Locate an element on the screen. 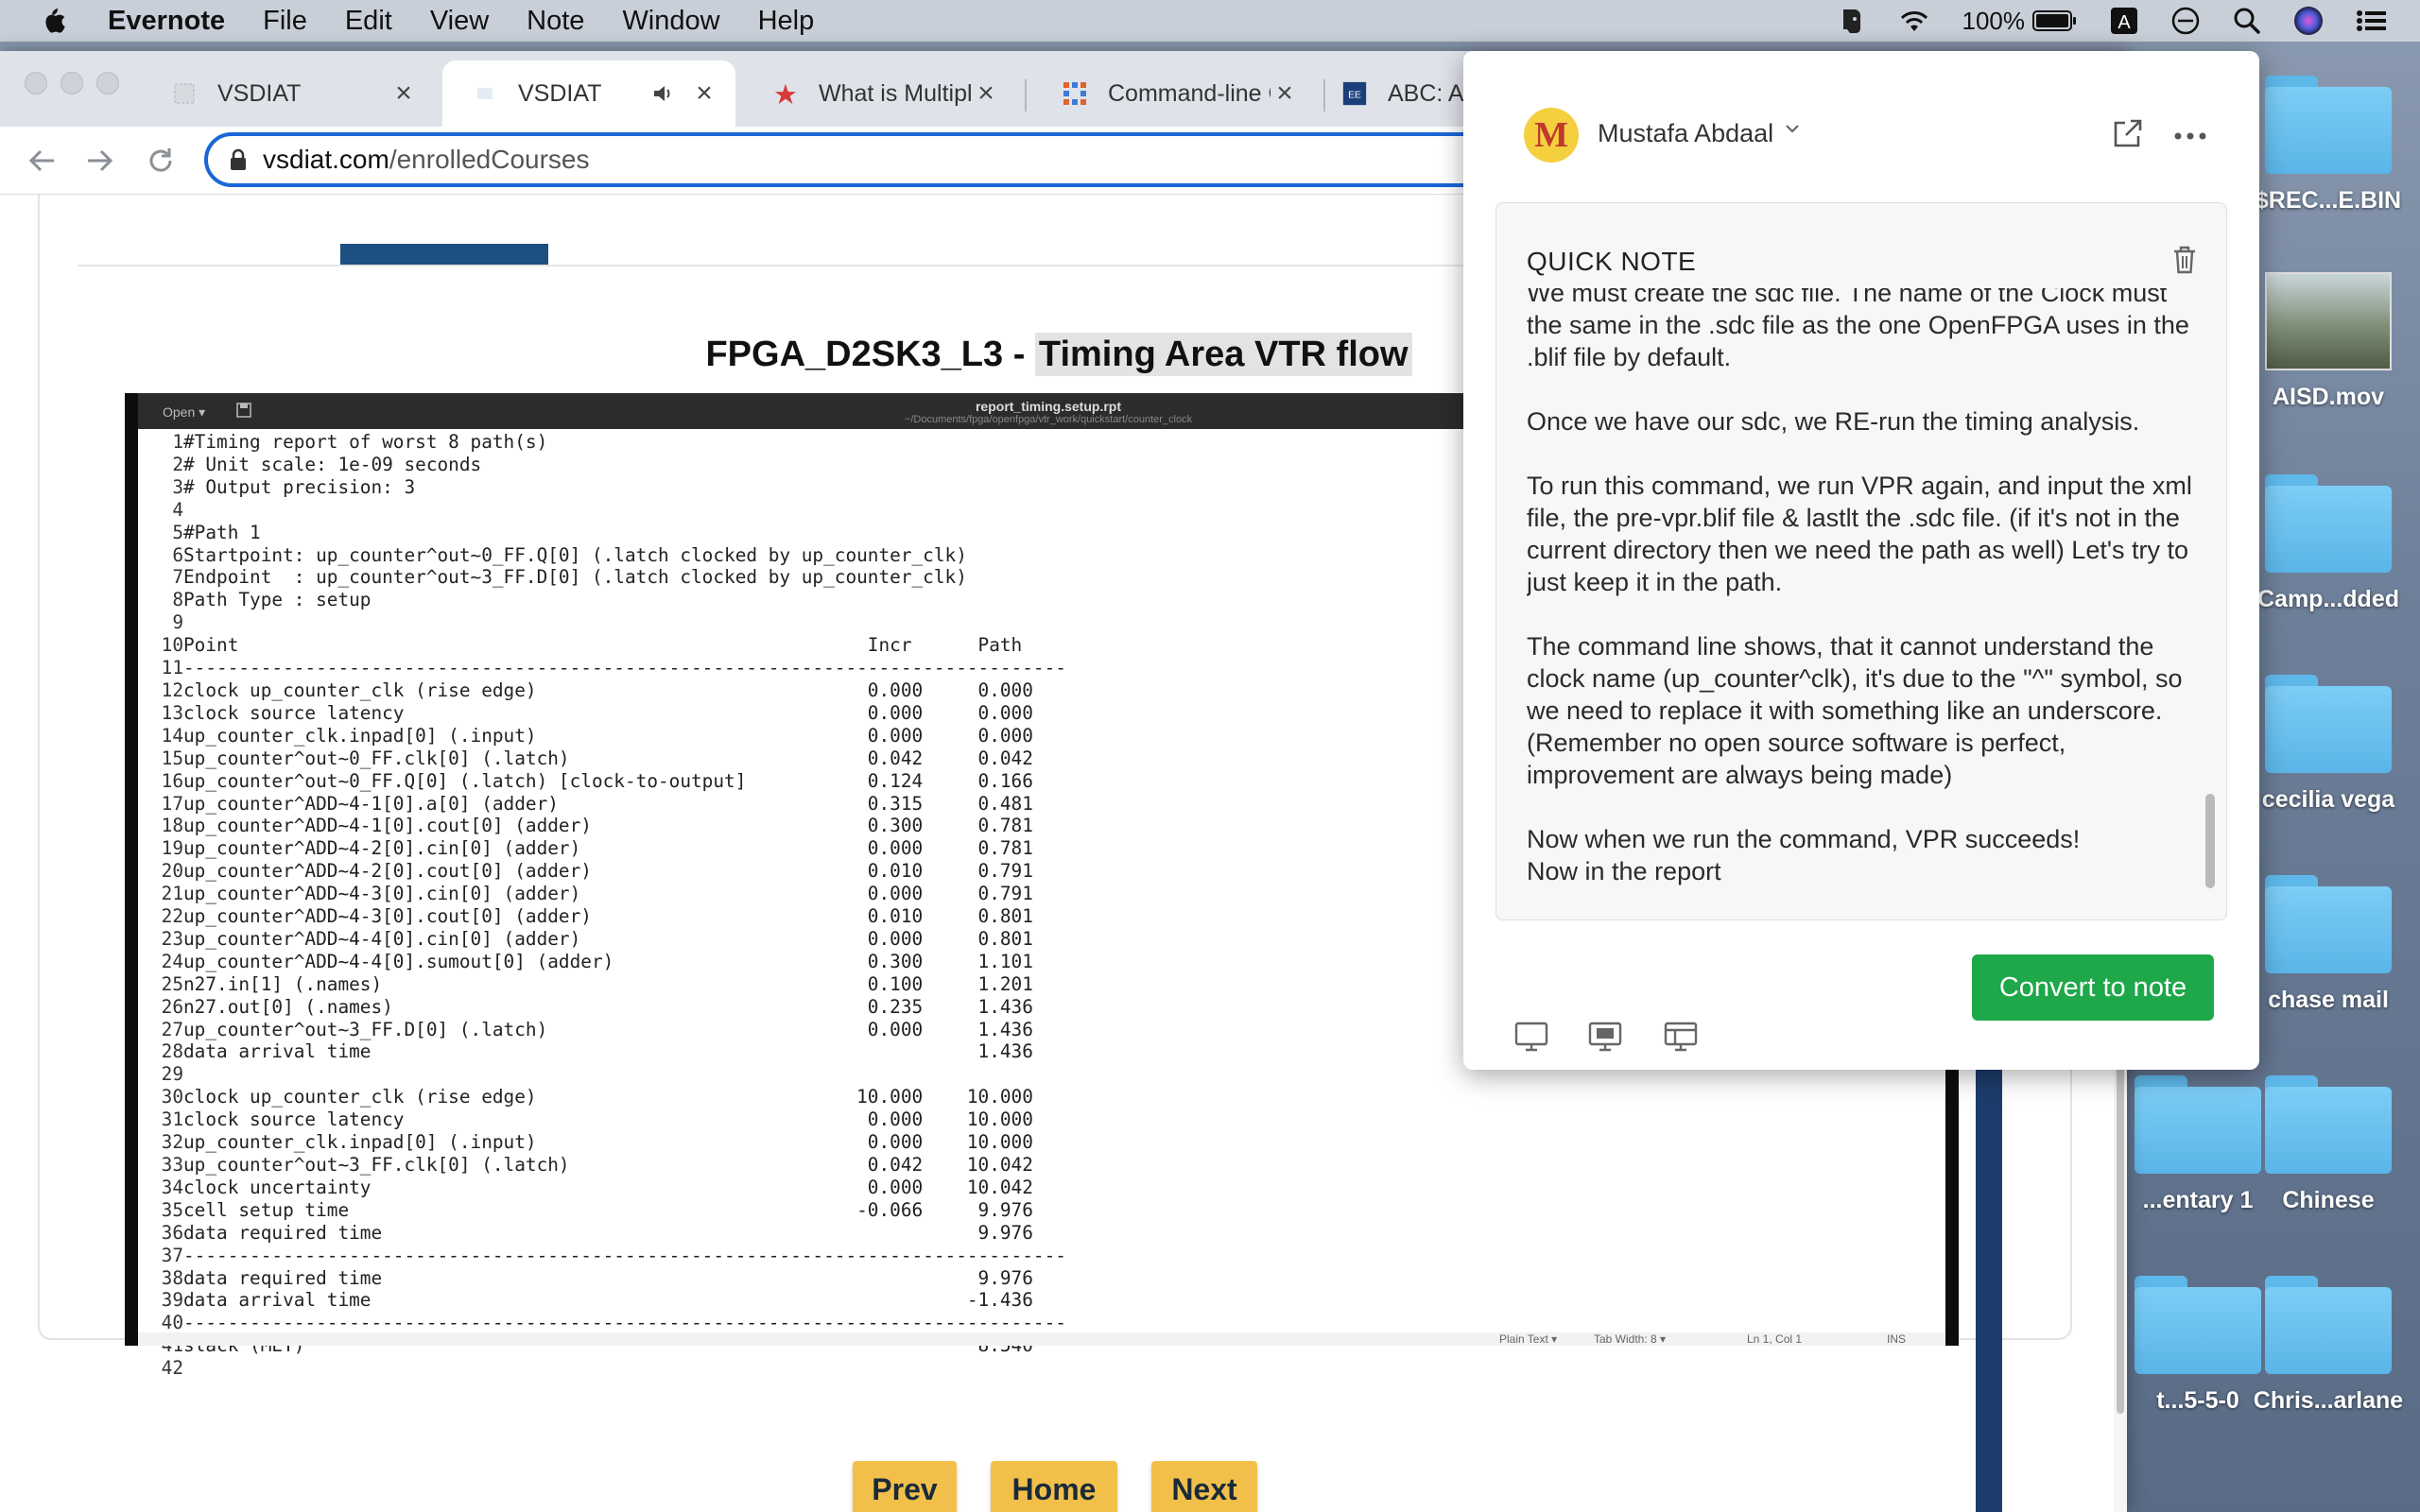  prev-button: Prev is located at coordinates (905, 1486).